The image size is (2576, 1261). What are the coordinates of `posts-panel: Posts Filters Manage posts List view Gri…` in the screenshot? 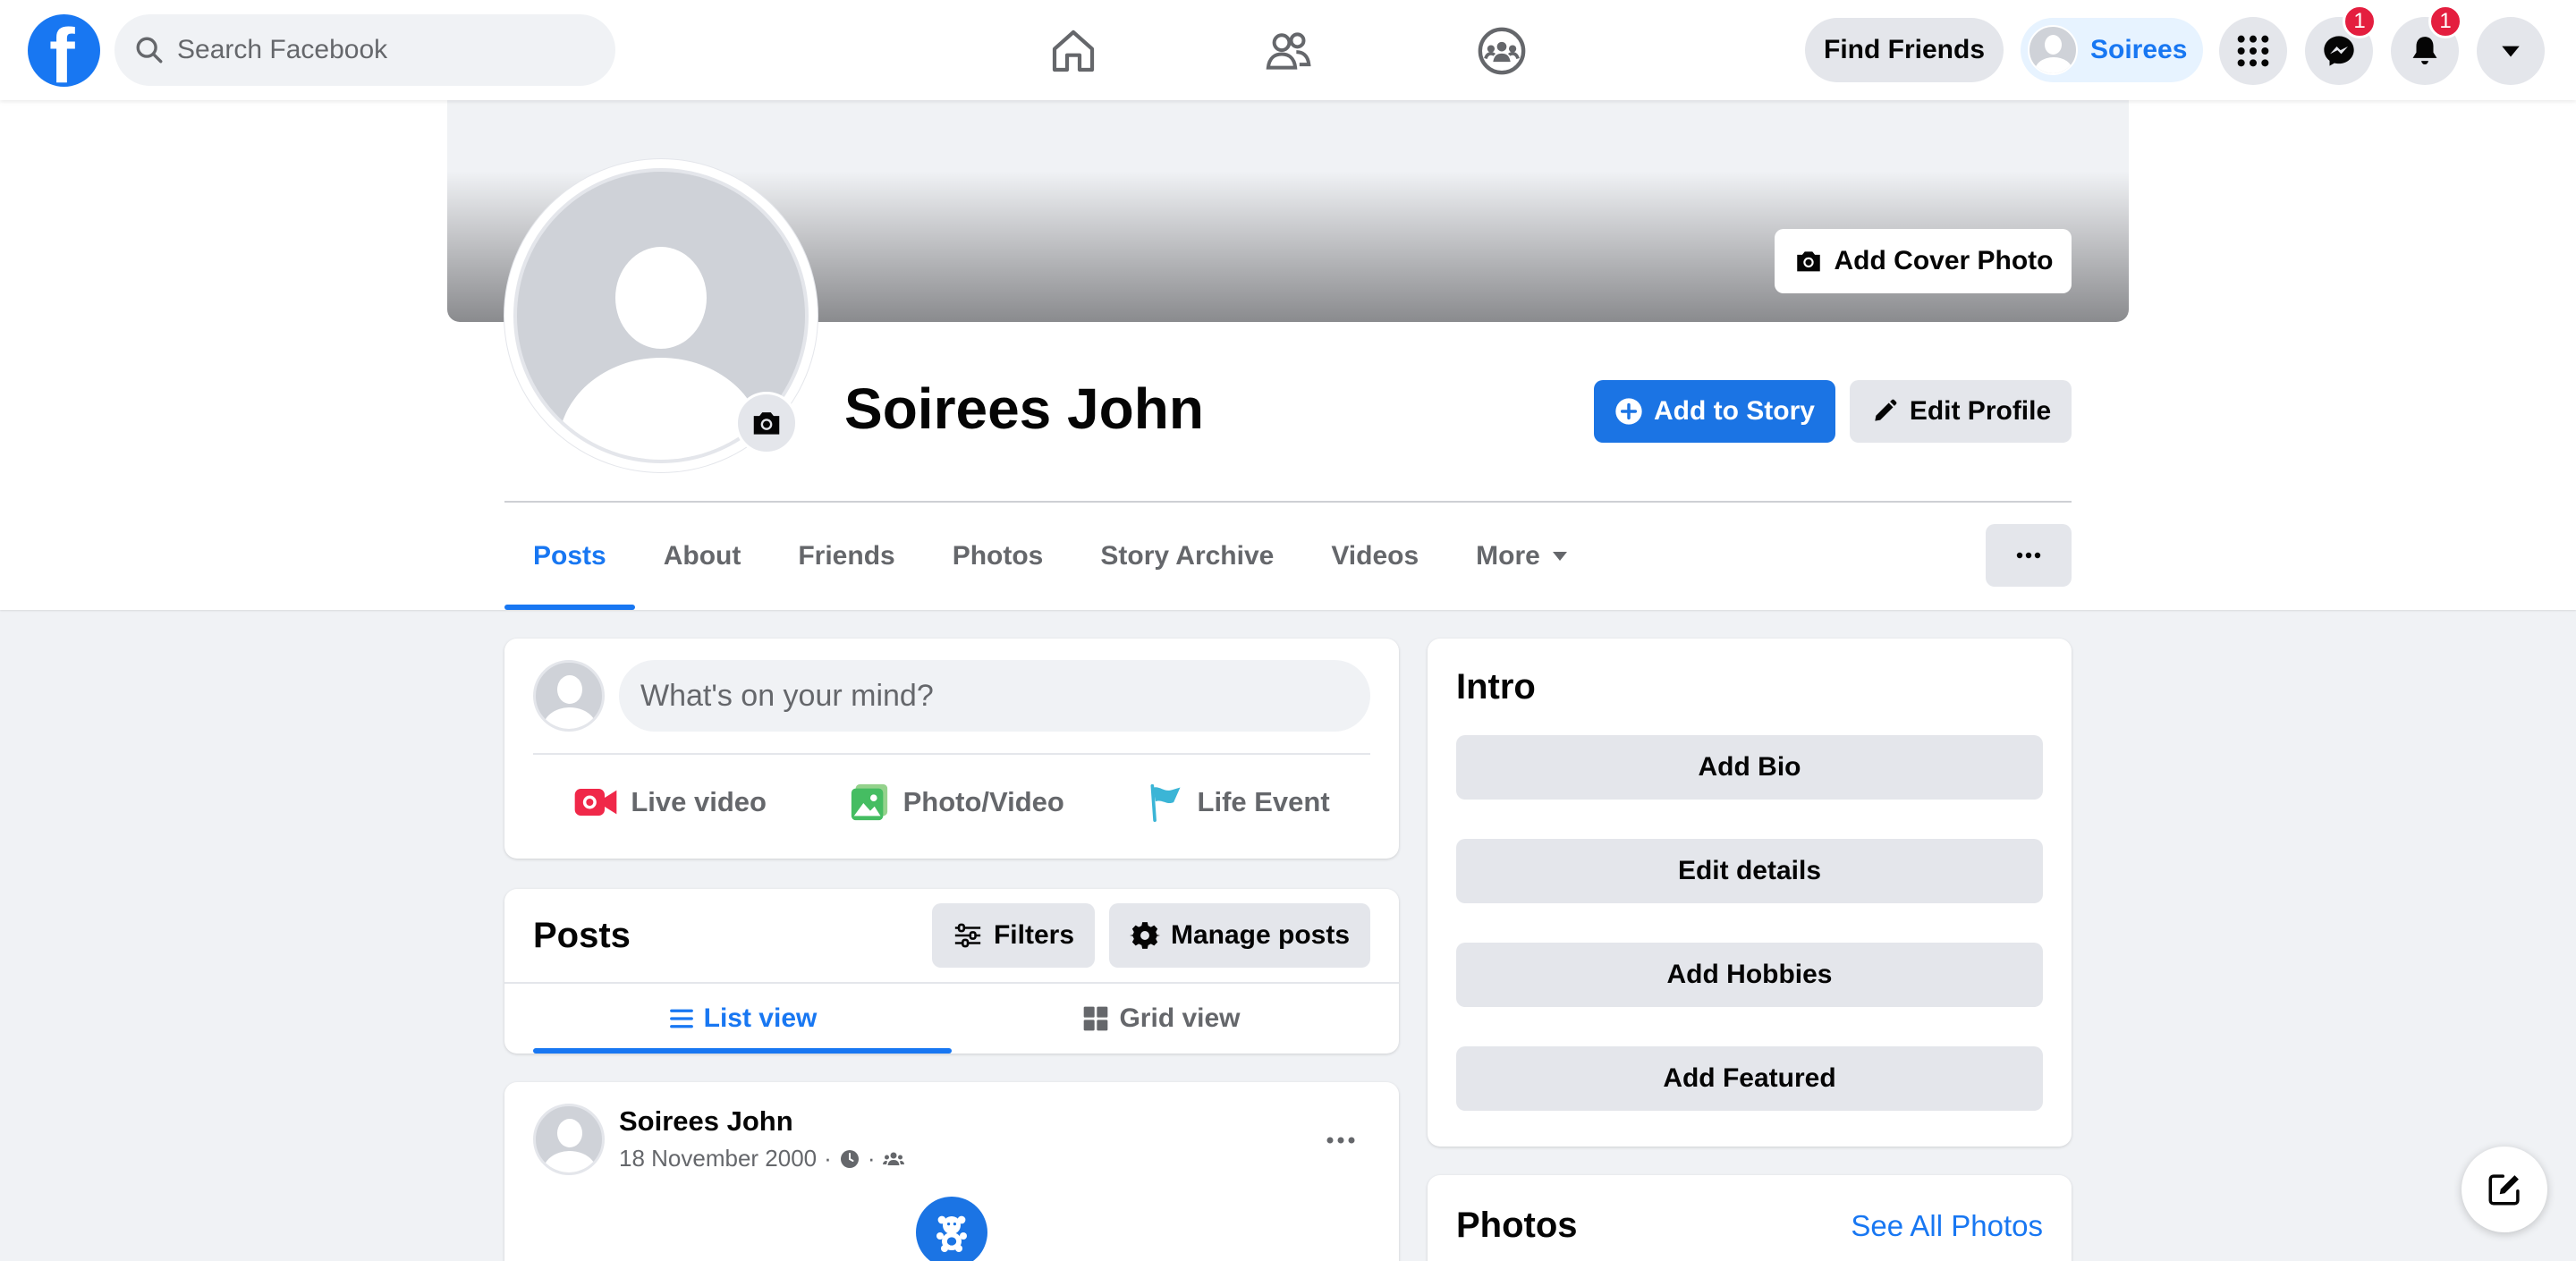 It's located at (951, 972).